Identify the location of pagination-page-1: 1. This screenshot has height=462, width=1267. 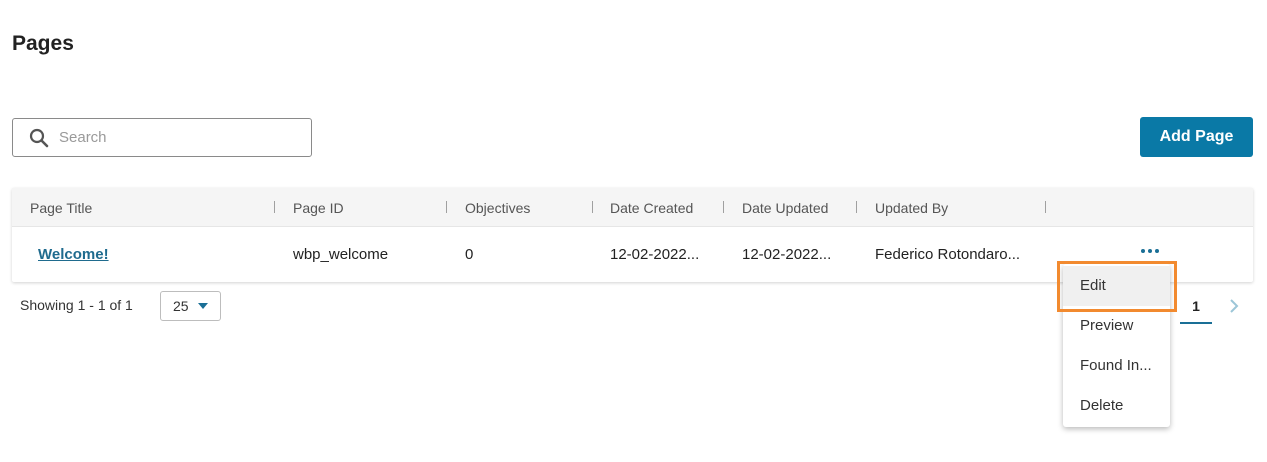
(1196, 308).